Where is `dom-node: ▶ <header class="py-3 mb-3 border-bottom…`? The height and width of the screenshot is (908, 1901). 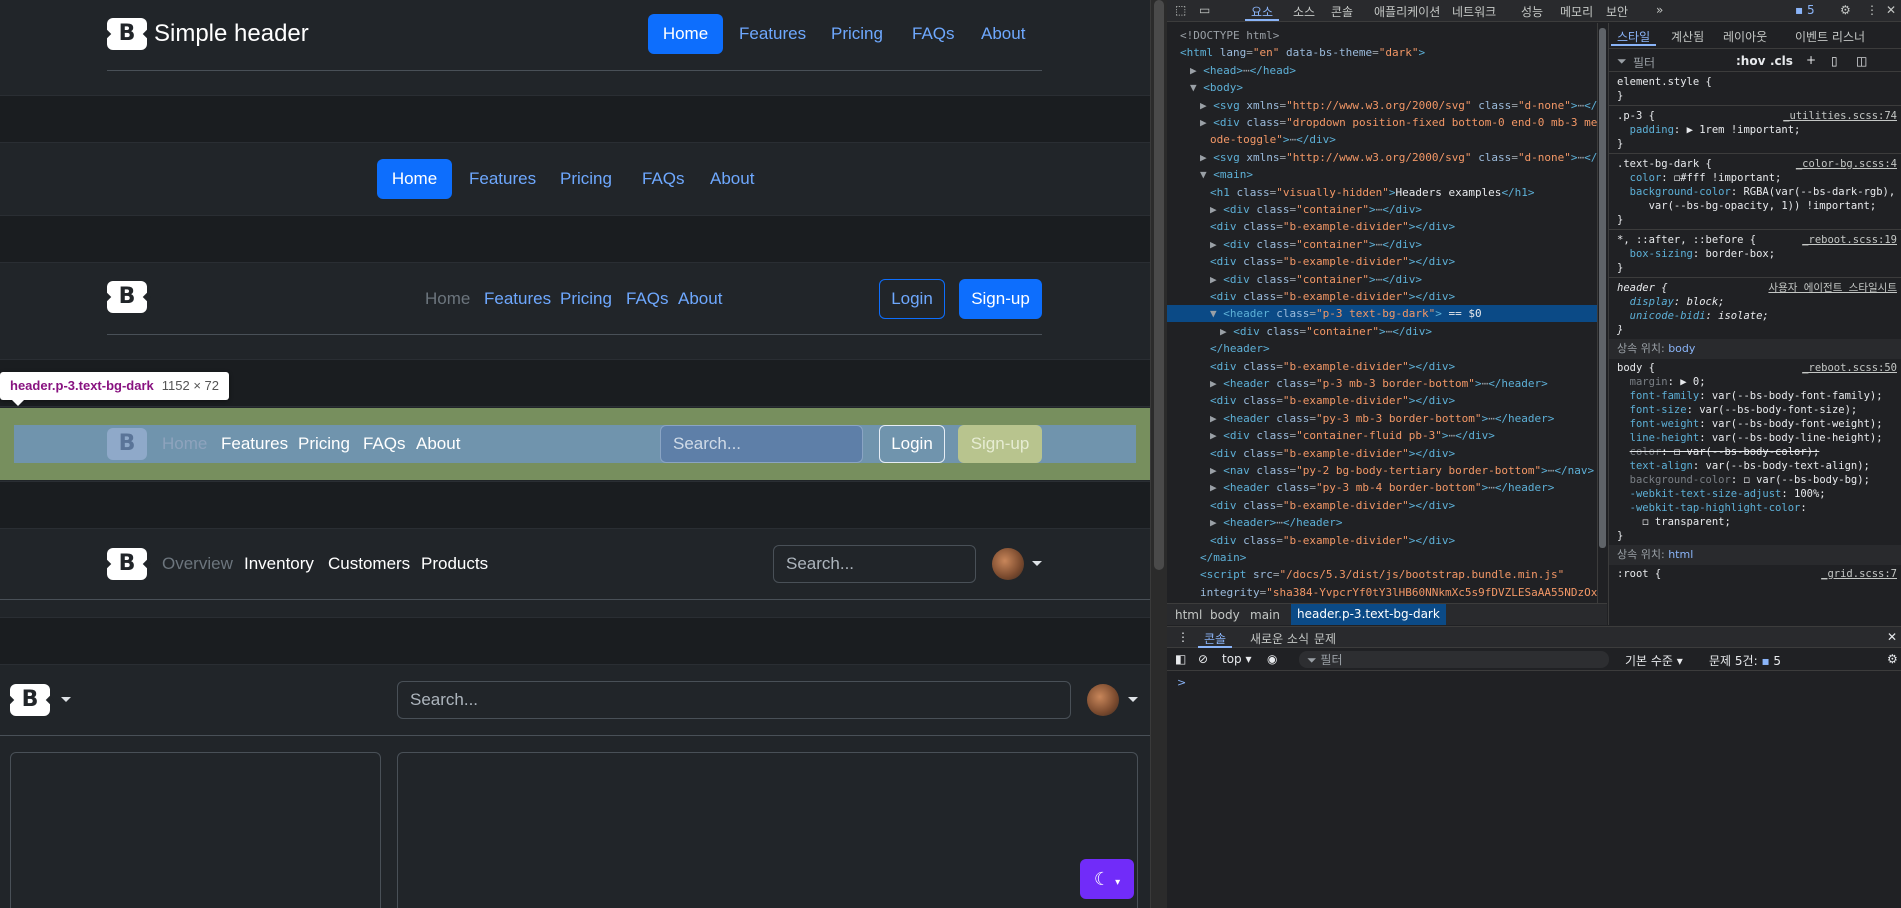 dom-node: ▶ <header class="py-3 mb-3 border-bottom… is located at coordinates (1382, 418).